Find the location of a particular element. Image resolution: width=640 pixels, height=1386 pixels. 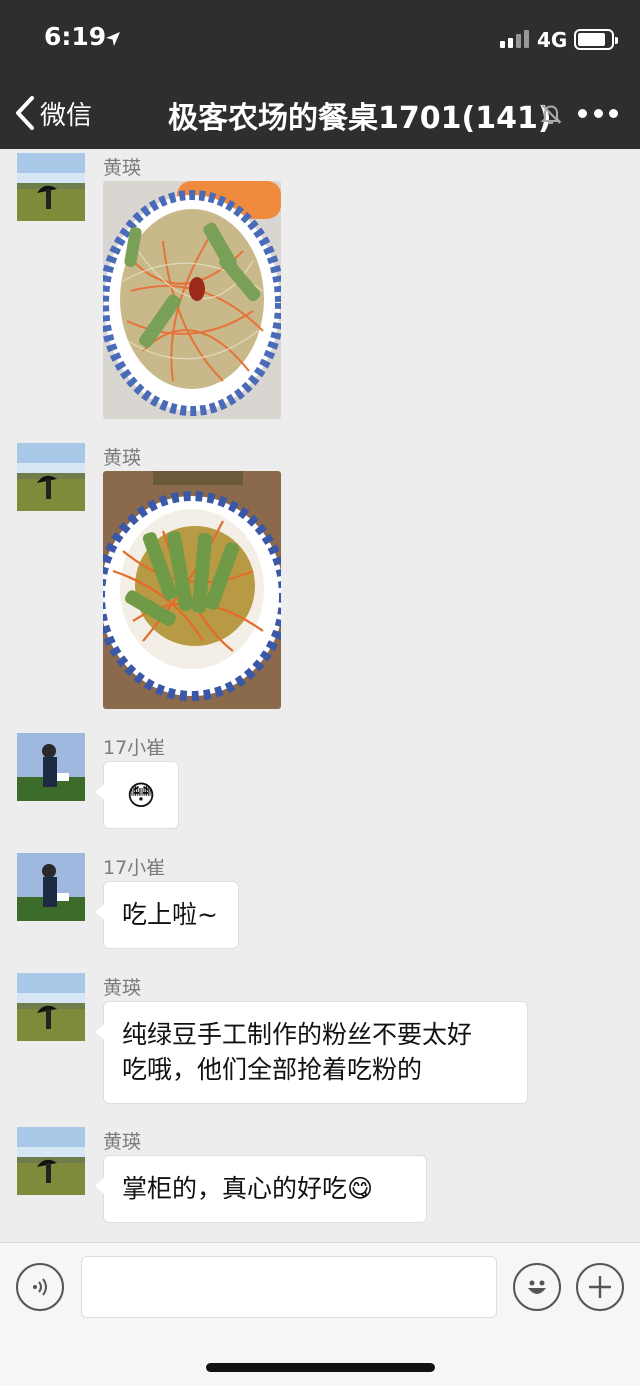

voice-icon is located at coordinates (40, 1287).